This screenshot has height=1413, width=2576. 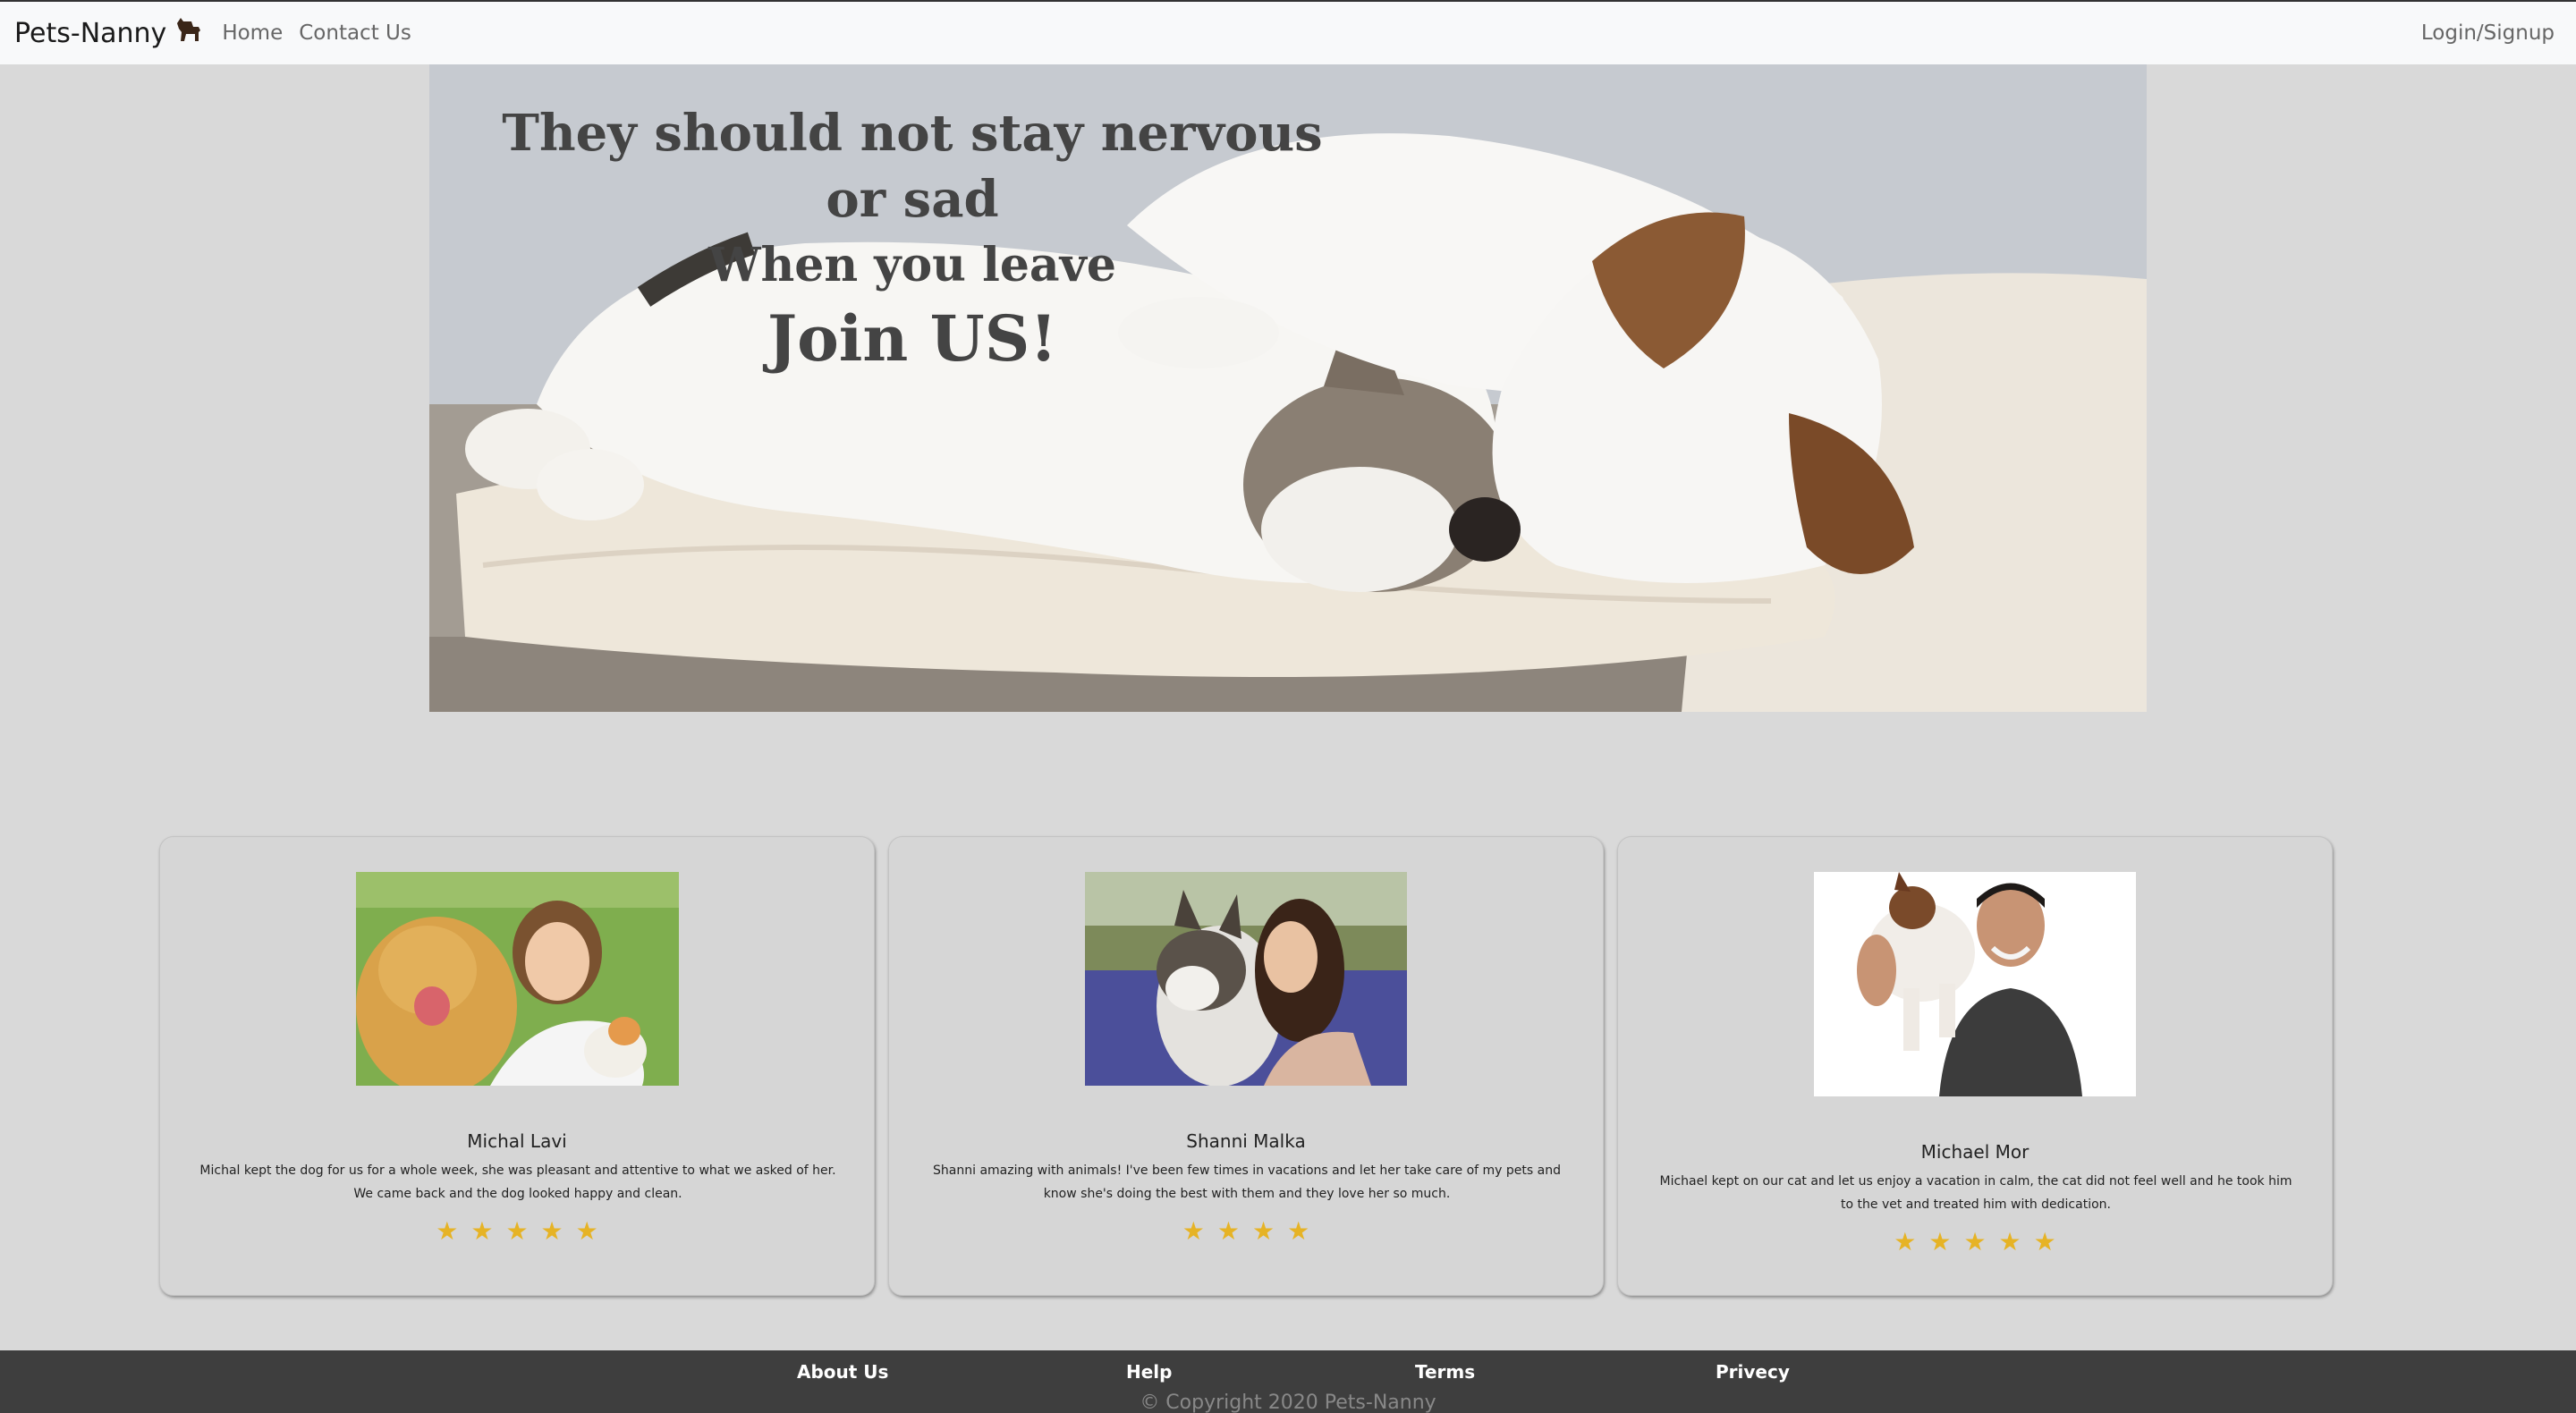 What do you see at coordinates (90, 33) in the screenshot?
I see `brand-name: Pets-Nanny` at bounding box center [90, 33].